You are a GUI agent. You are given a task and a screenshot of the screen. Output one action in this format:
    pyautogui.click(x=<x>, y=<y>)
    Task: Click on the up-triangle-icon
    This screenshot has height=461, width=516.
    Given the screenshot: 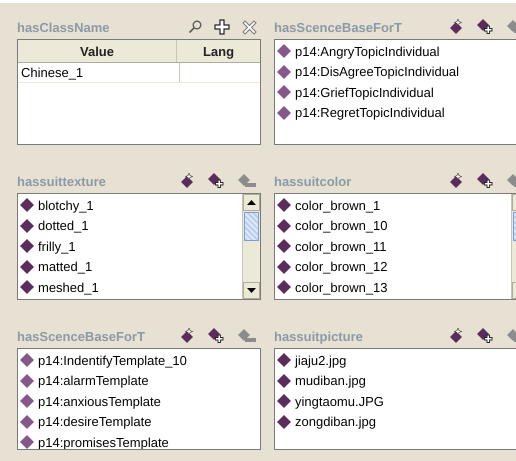 What is the action you would take?
    pyautogui.click(x=251, y=202)
    